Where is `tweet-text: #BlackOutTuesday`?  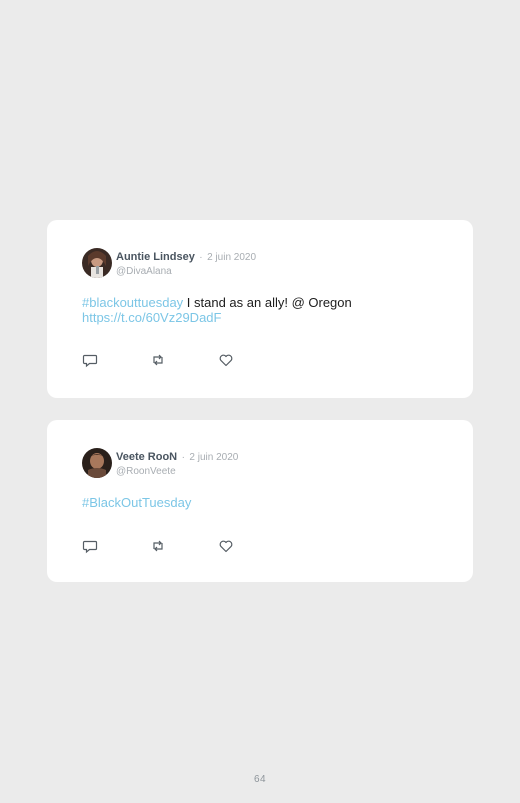 tweet-text: #BlackOutTuesday is located at coordinates (262, 502).